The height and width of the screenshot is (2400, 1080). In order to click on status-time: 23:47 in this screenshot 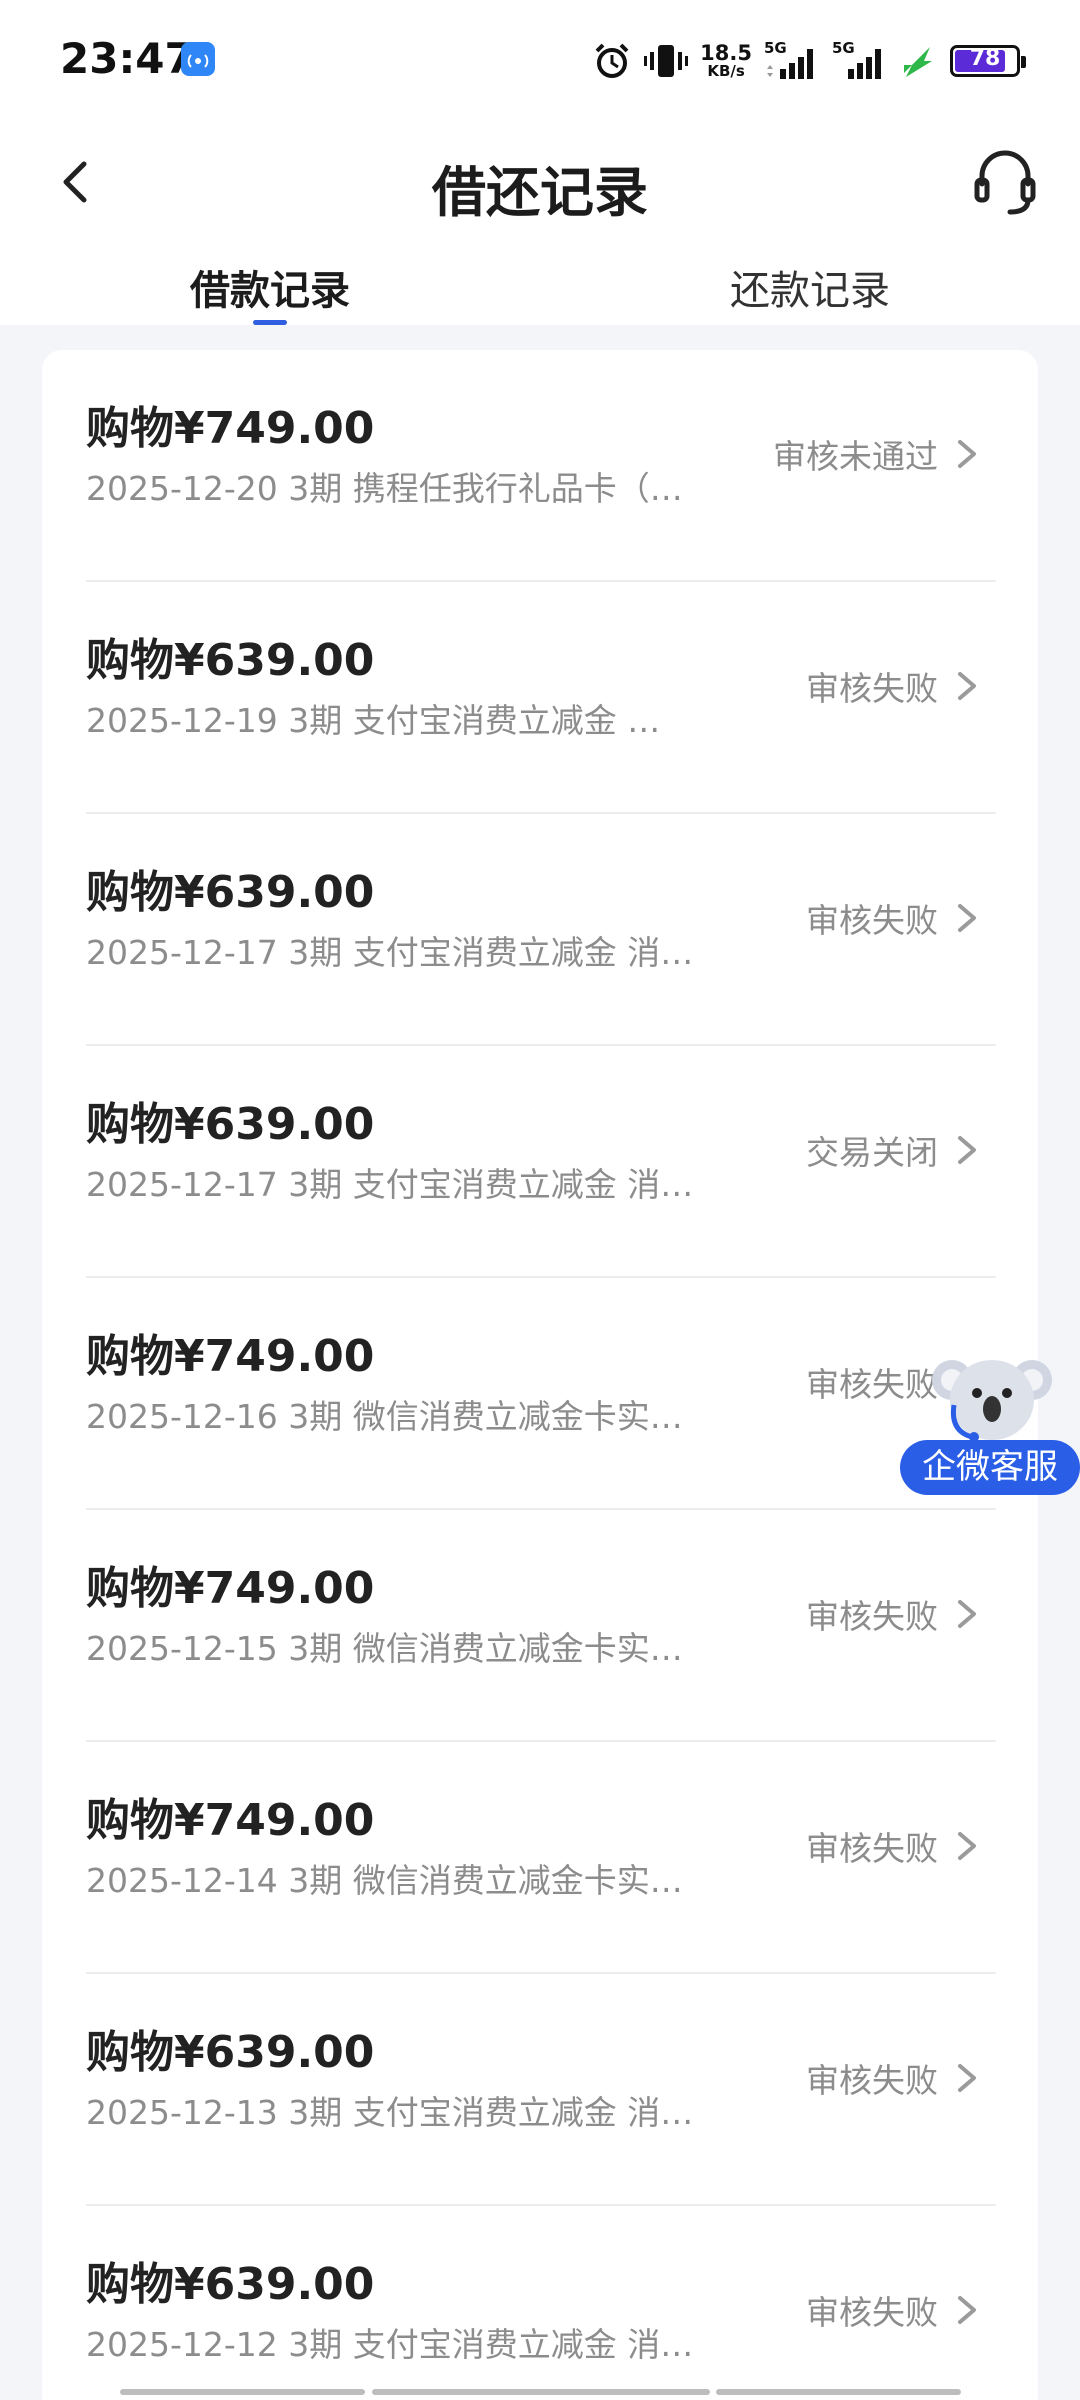, I will do `click(127, 58)`.